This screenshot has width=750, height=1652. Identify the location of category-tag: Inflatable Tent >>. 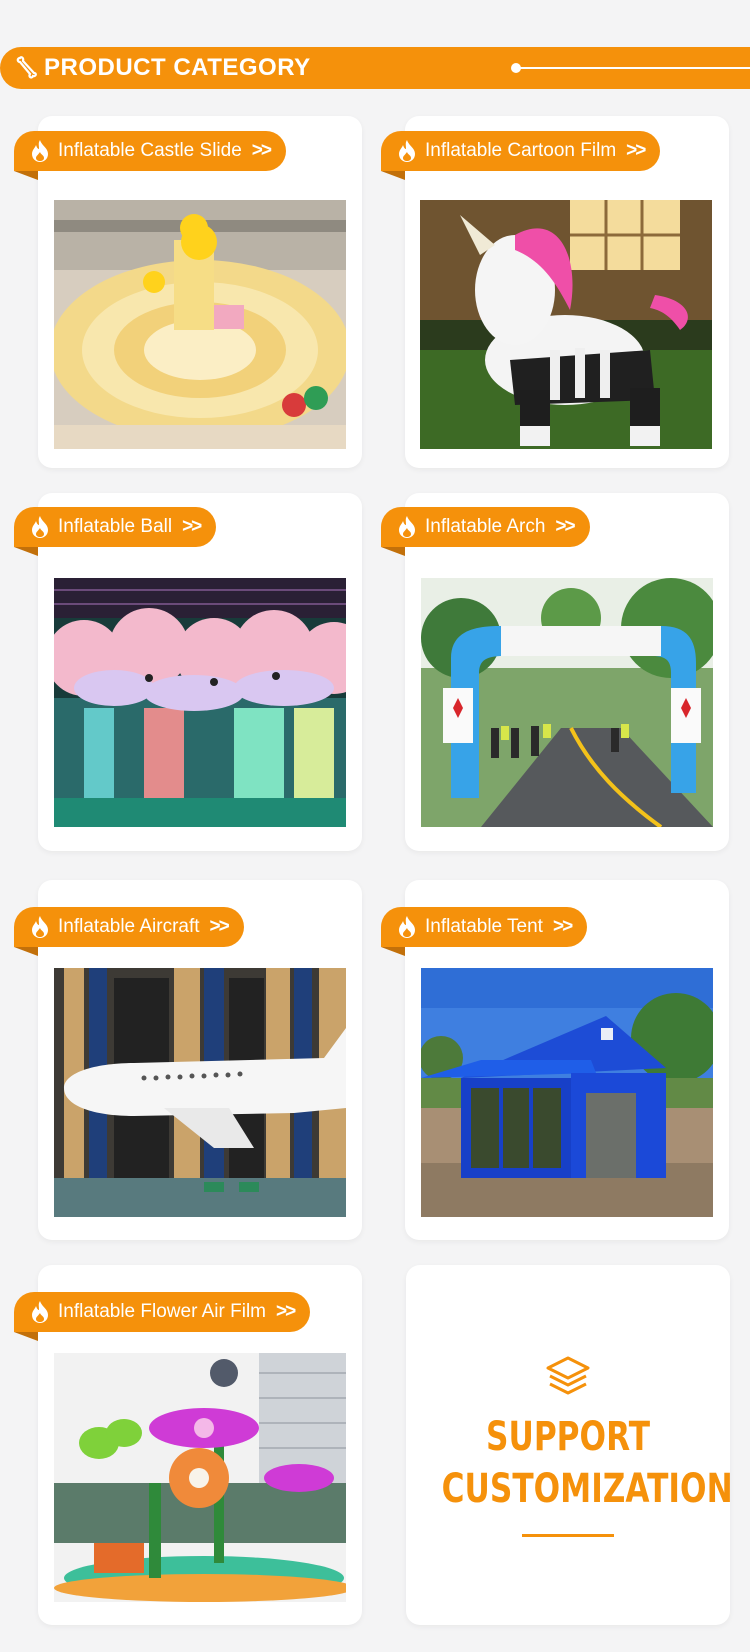
(484, 931).